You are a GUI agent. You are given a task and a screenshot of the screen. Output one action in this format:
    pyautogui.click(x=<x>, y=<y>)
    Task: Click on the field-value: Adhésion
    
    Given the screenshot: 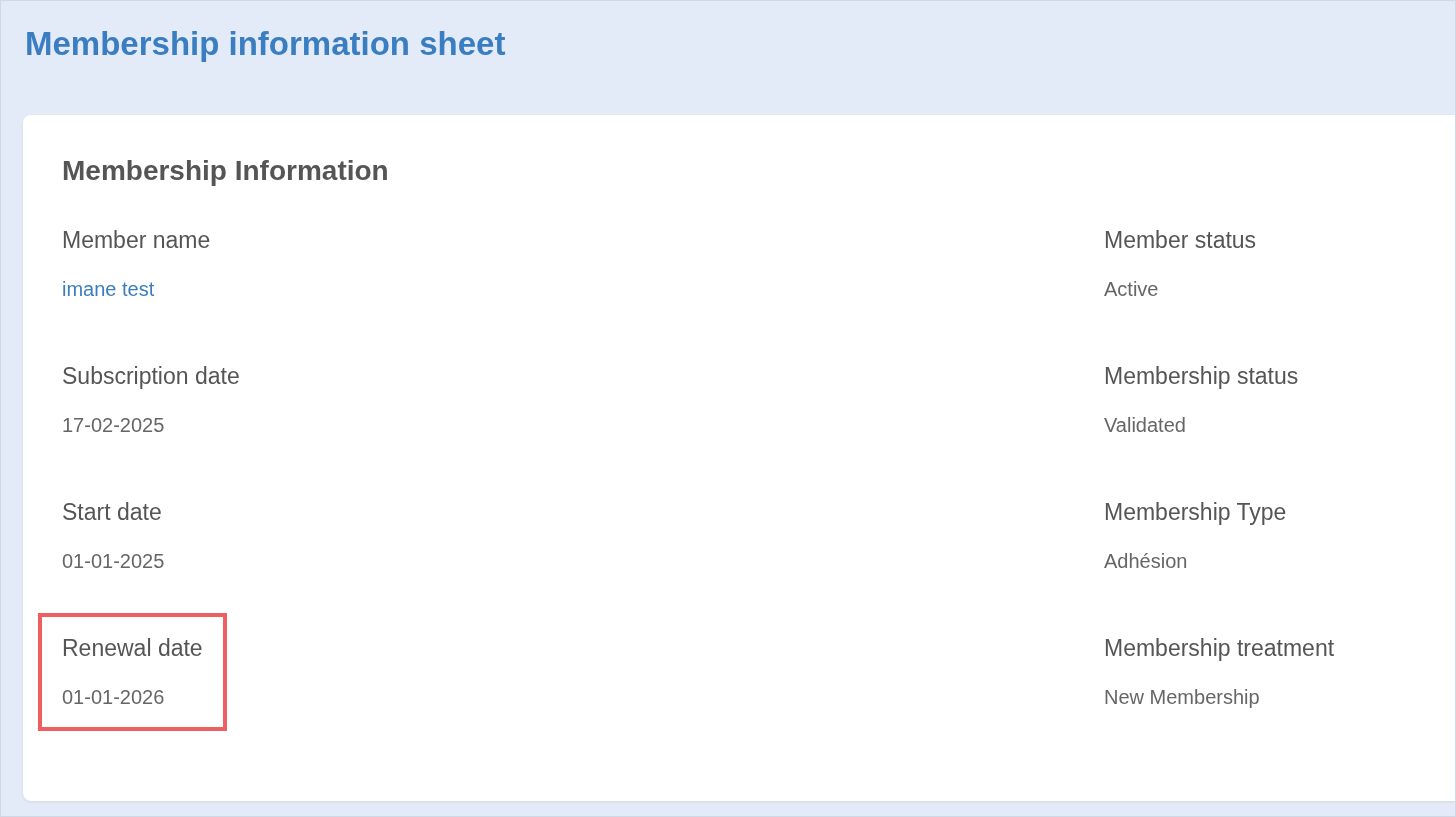 What is the action you would take?
    pyautogui.click(x=1146, y=561)
    